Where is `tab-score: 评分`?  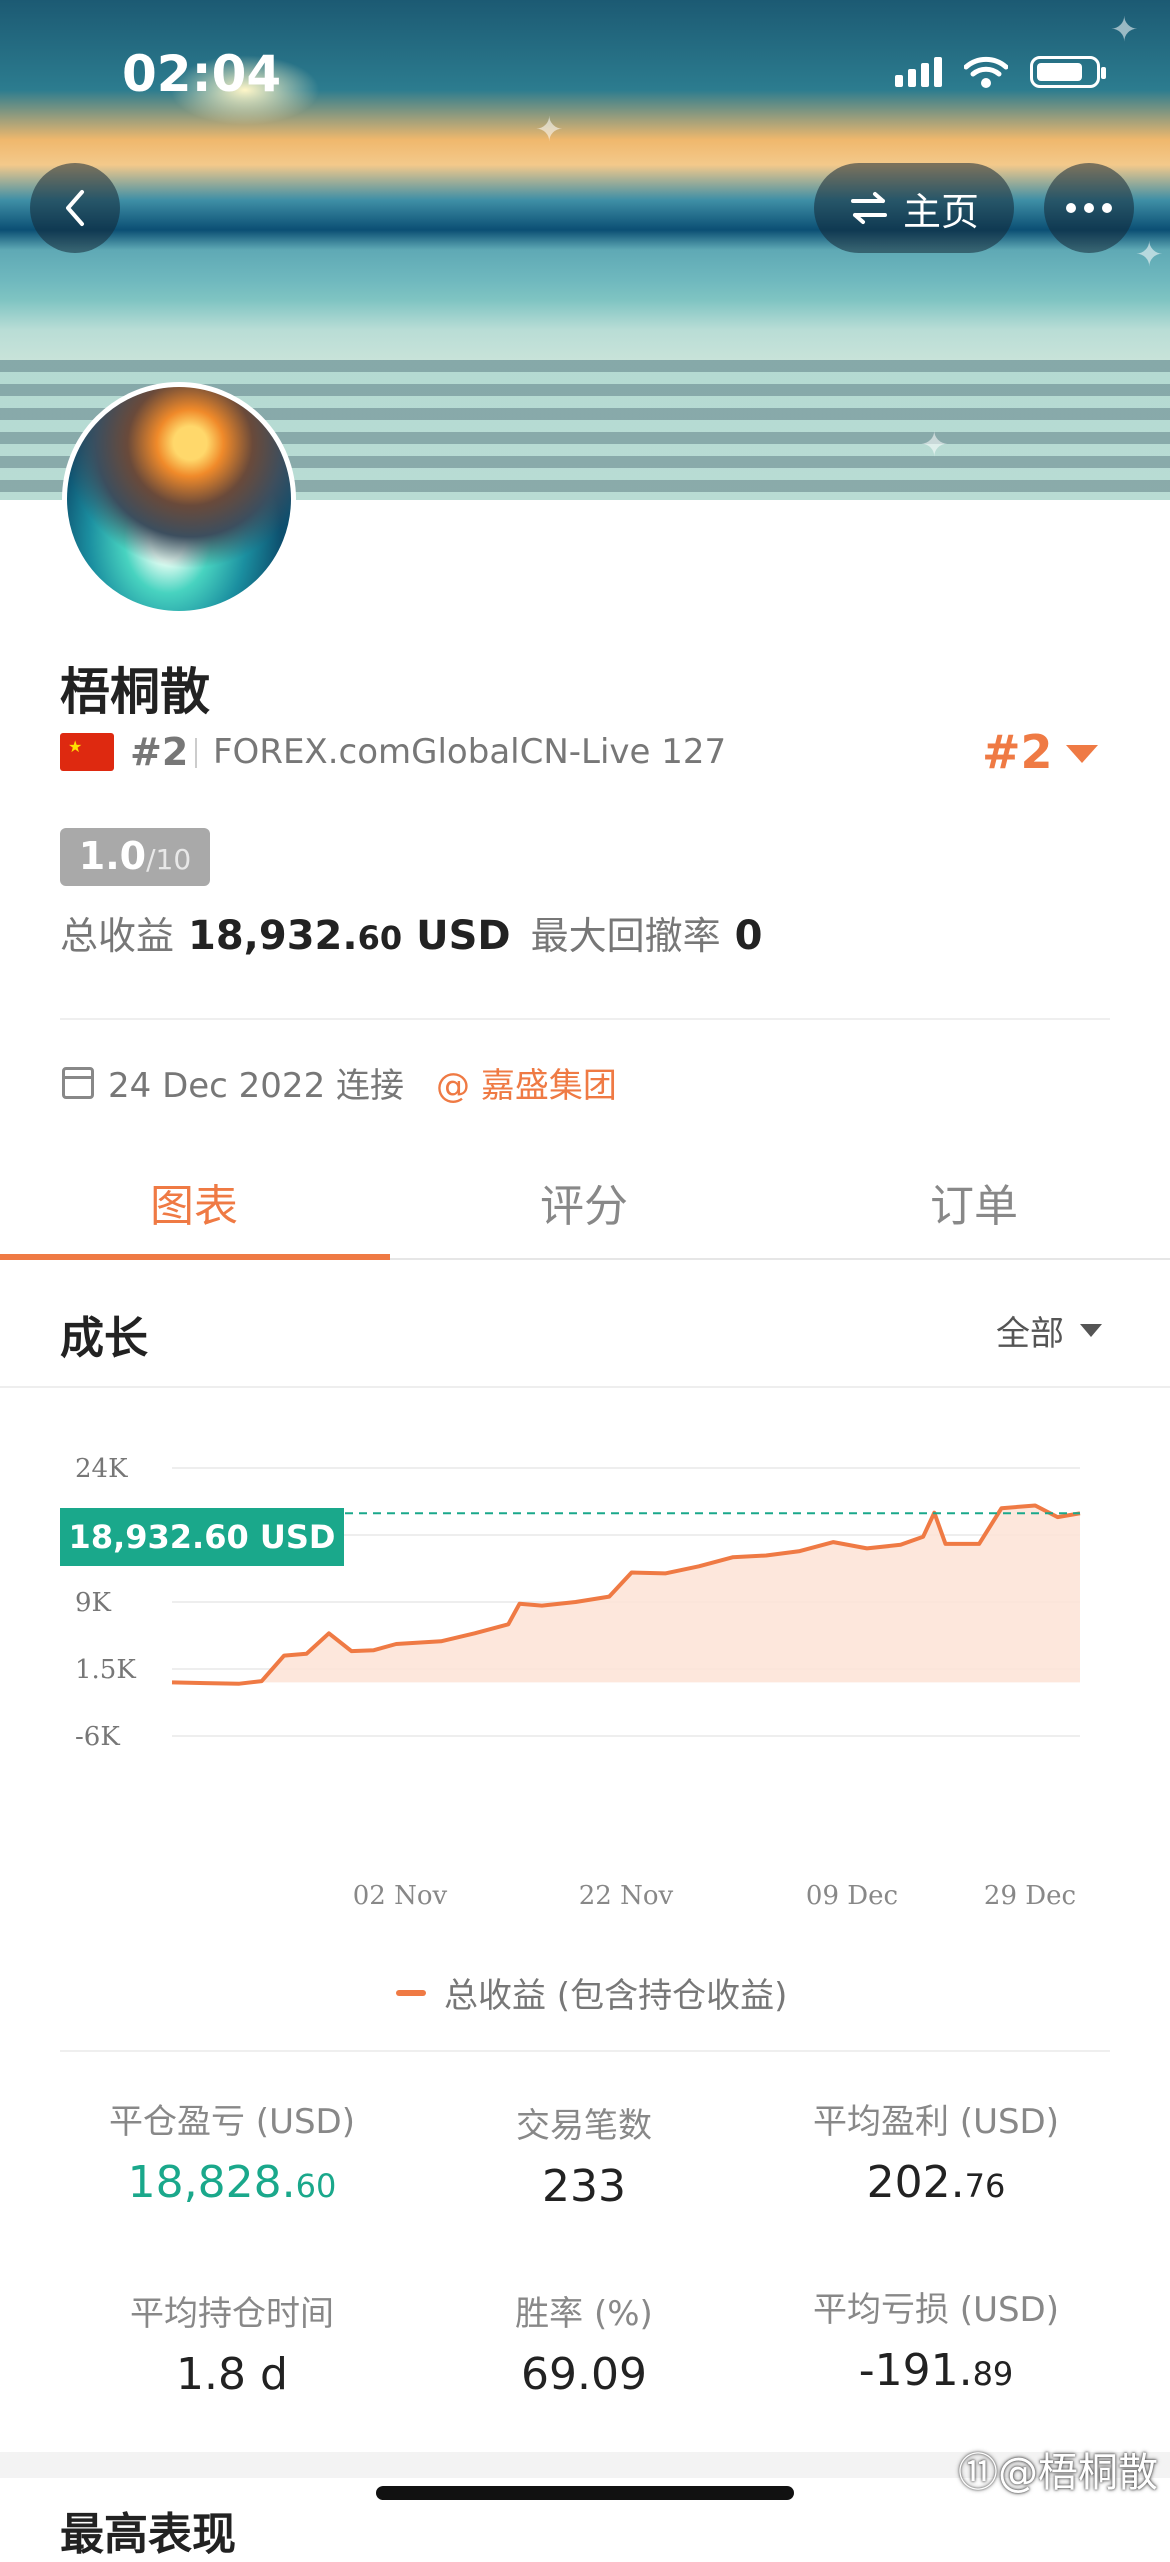
tab-score: 评分 is located at coordinates (584, 1202).